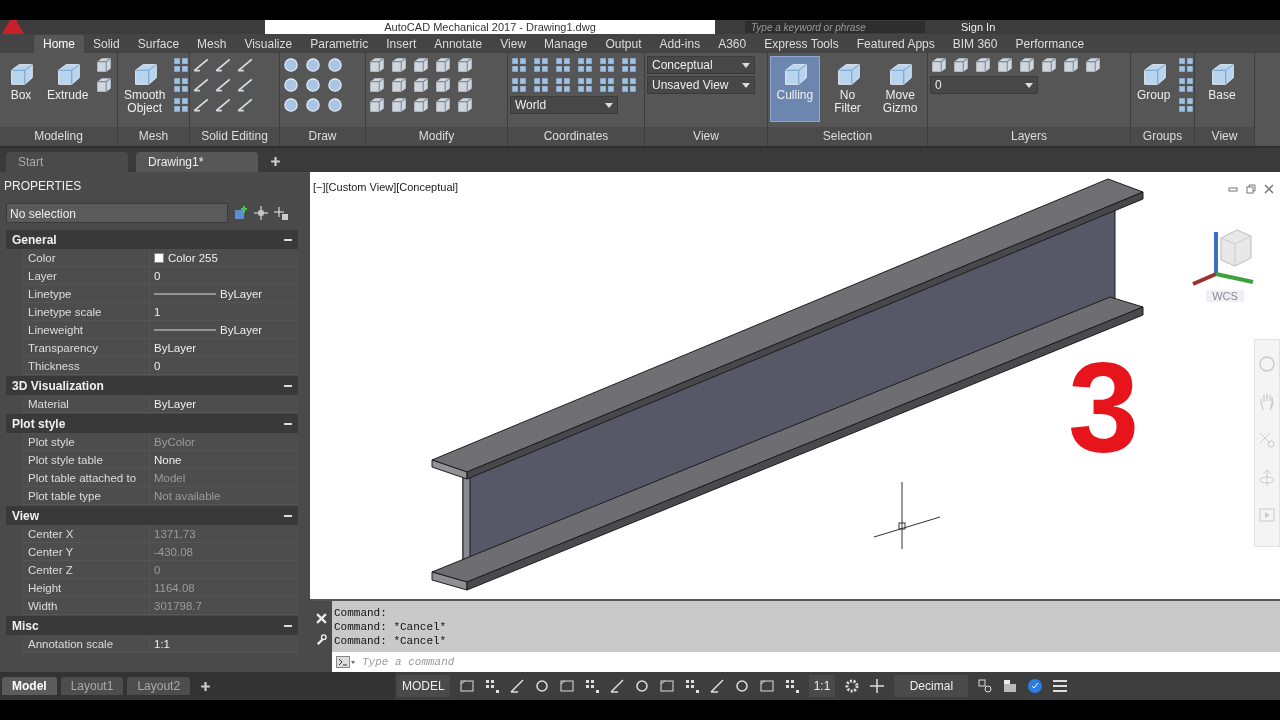 The width and height of the screenshot is (1280, 720). I want to click on dropdown: Conceptual, so click(701, 65).